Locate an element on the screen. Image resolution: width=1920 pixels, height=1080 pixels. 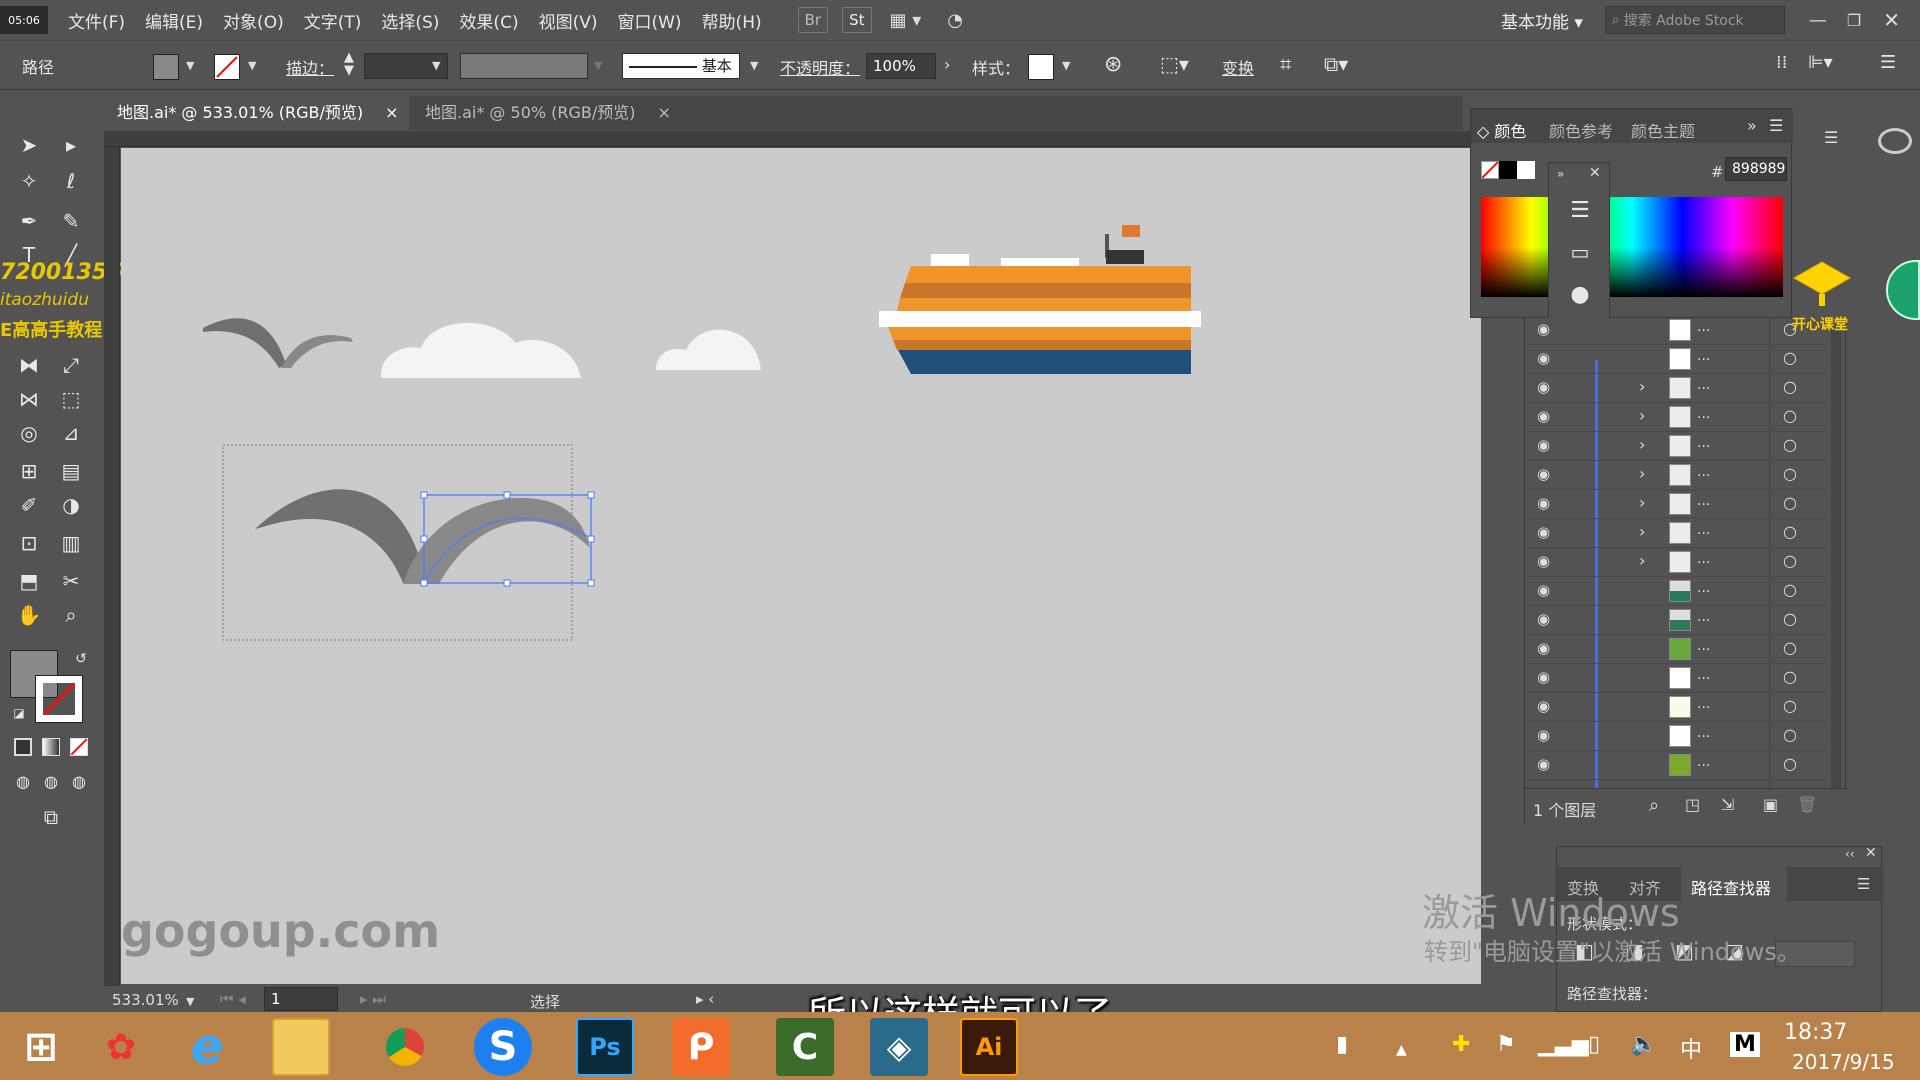
mesh-tool-icon: ⊞ is located at coordinates (29, 471).